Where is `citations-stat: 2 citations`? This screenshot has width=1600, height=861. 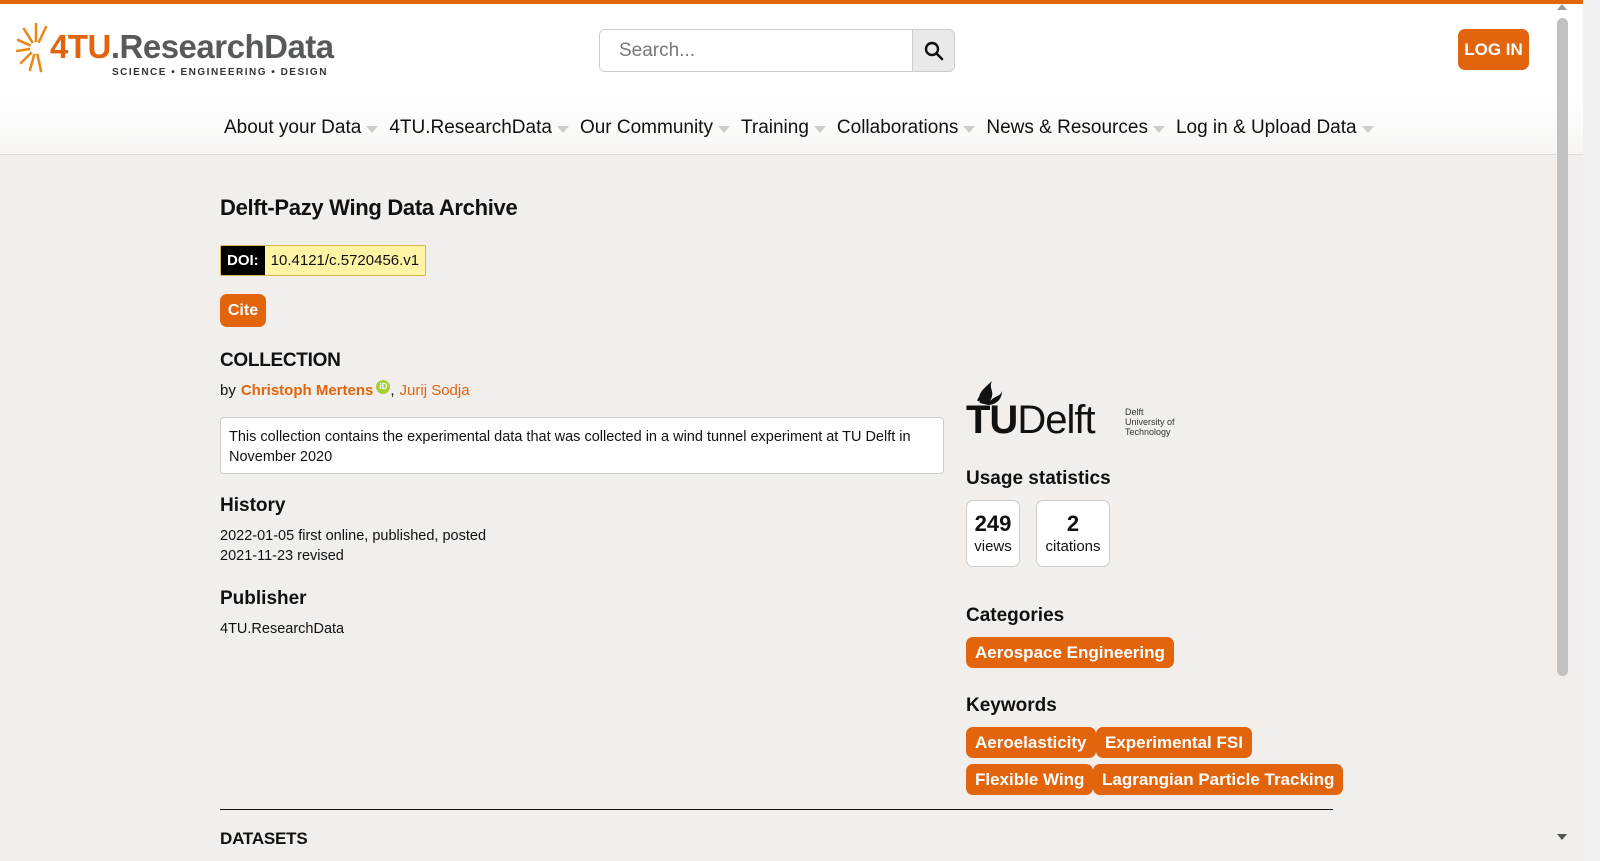 citations-stat: 2 citations is located at coordinates (1073, 533).